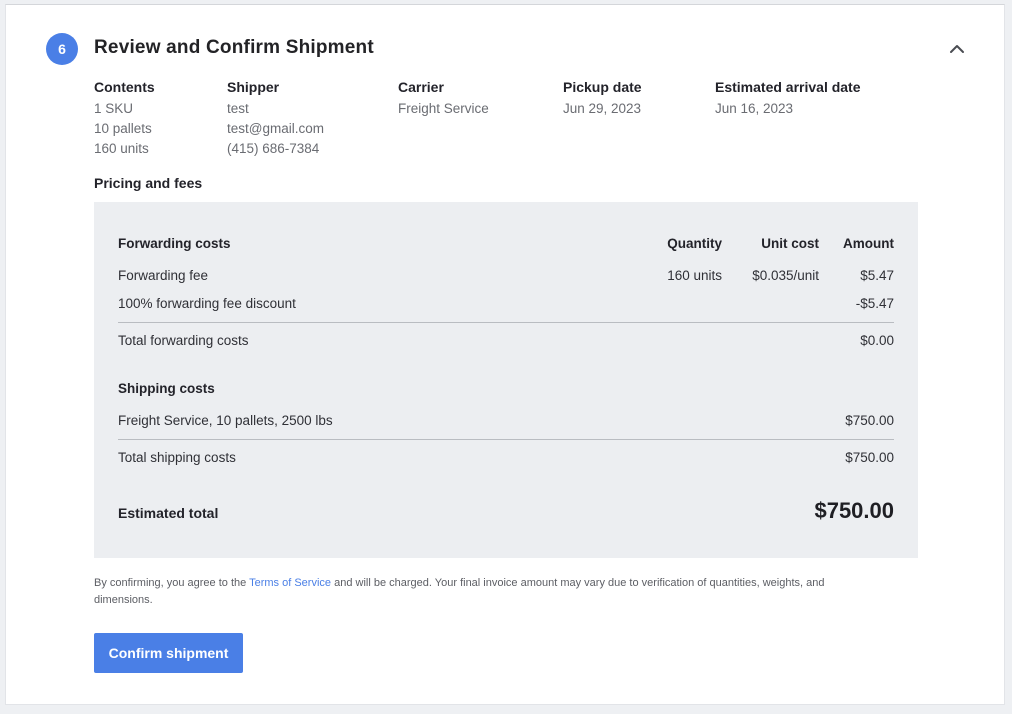 The width and height of the screenshot is (1012, 714). I want to click on line-item-amount: $5.47, so click(877, 275).